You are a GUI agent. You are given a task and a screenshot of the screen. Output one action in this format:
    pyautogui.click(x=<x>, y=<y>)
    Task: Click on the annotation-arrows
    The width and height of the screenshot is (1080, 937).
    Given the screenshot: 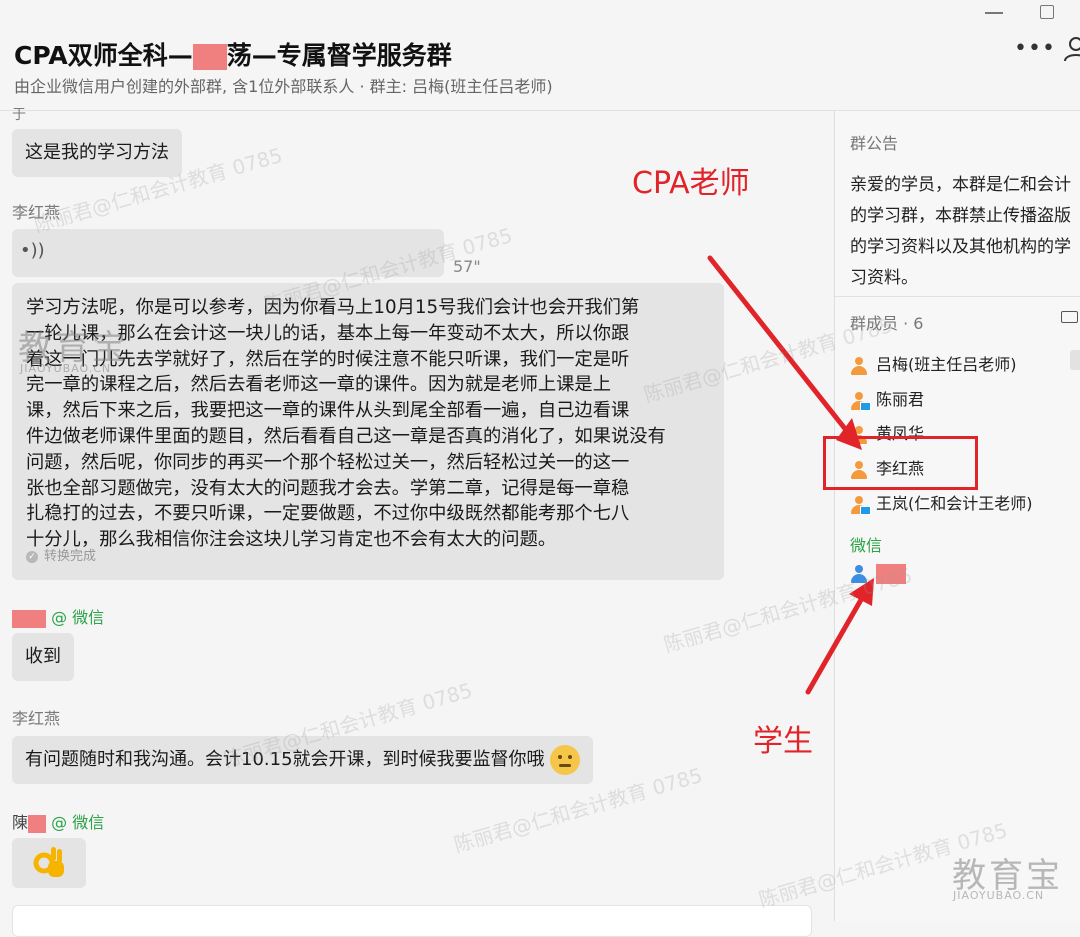 What is the action you would take?
    pyautogui.click(x=790, y=475)
    